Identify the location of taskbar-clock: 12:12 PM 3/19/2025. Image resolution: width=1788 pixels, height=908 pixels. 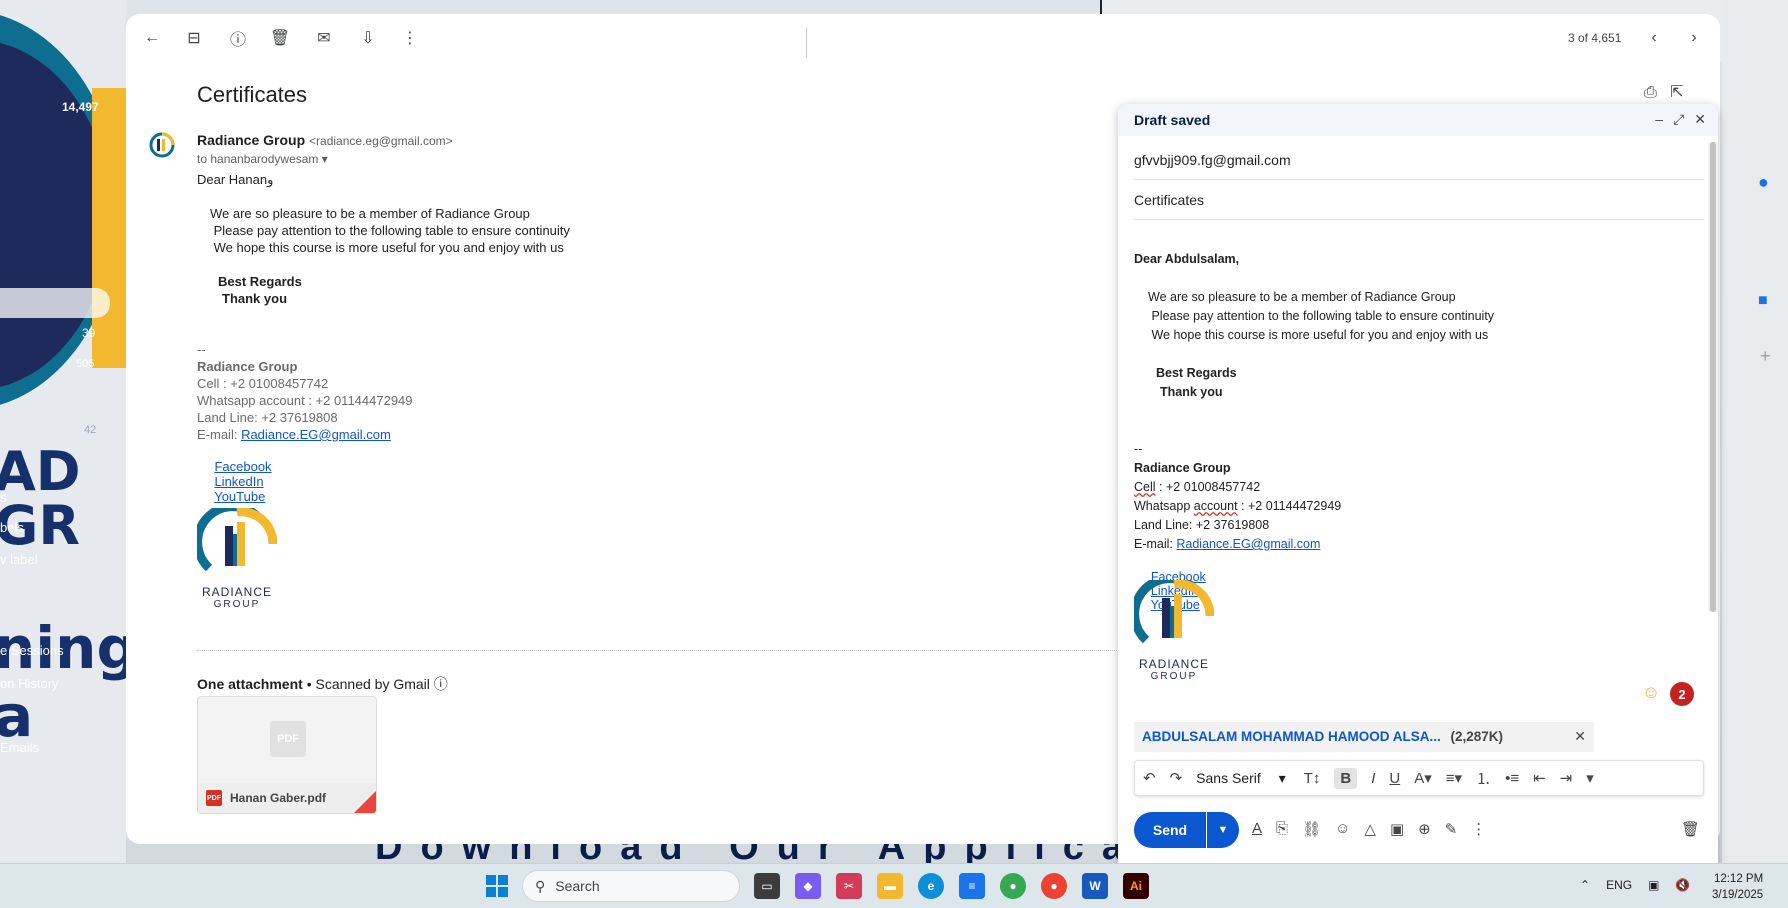
(1737, 887).